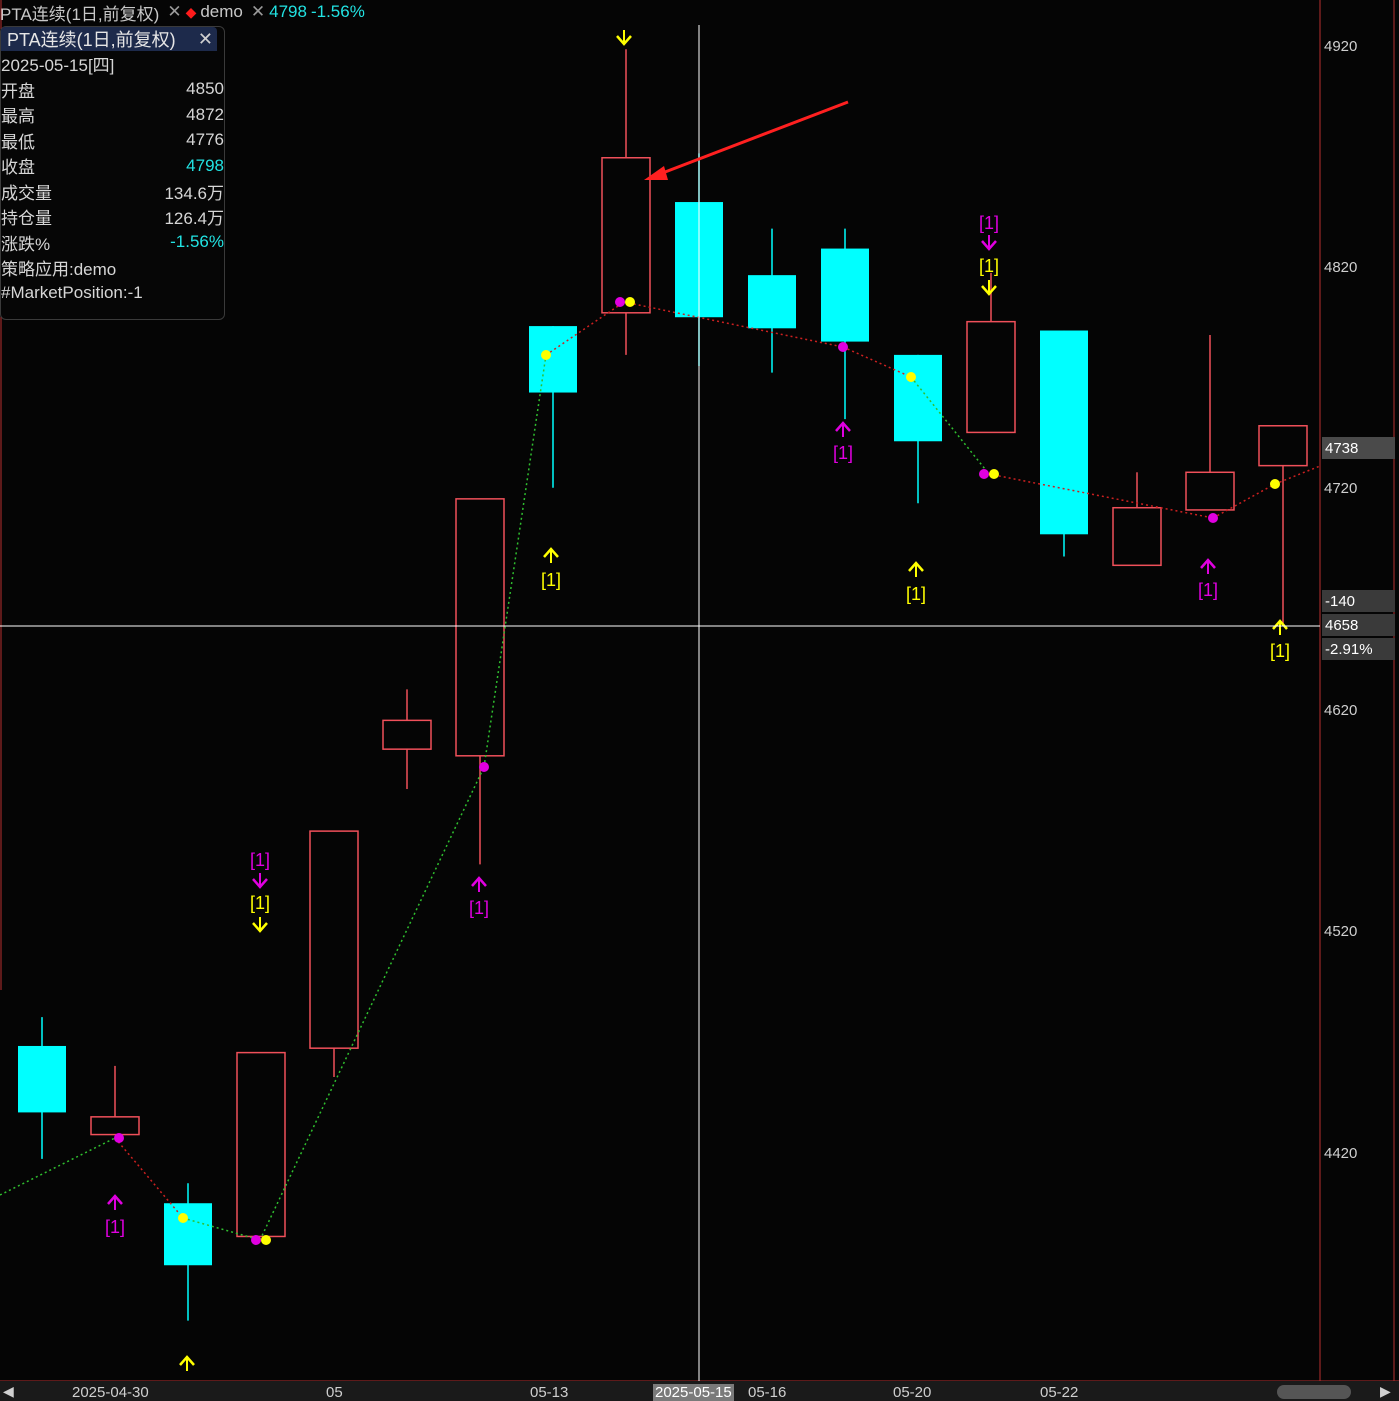  Describe the element at coordinates (184, 12) in the screenshot. I see `title-bar: PTA连续(1日,前复权) ✕ ◆ demo ✕ 4798 -1.56%` at that location.